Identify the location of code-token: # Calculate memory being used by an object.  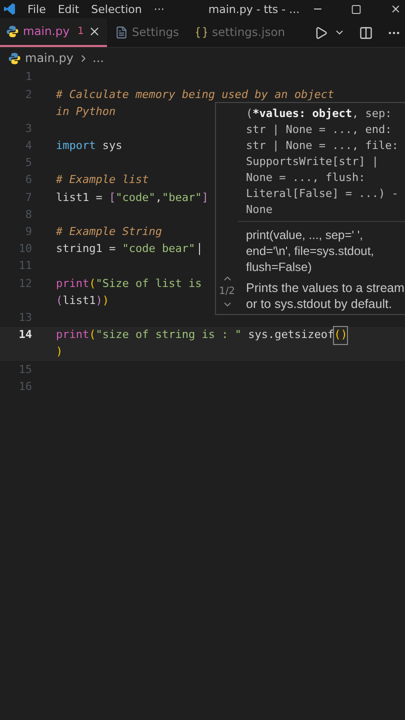
(195, 94).